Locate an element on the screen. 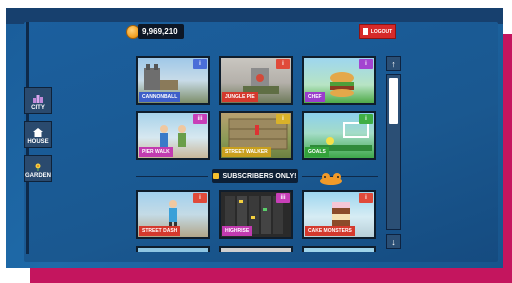 This screenshot has height=283, width=512. game-title: CHEF is located at coordinates (315, 97).